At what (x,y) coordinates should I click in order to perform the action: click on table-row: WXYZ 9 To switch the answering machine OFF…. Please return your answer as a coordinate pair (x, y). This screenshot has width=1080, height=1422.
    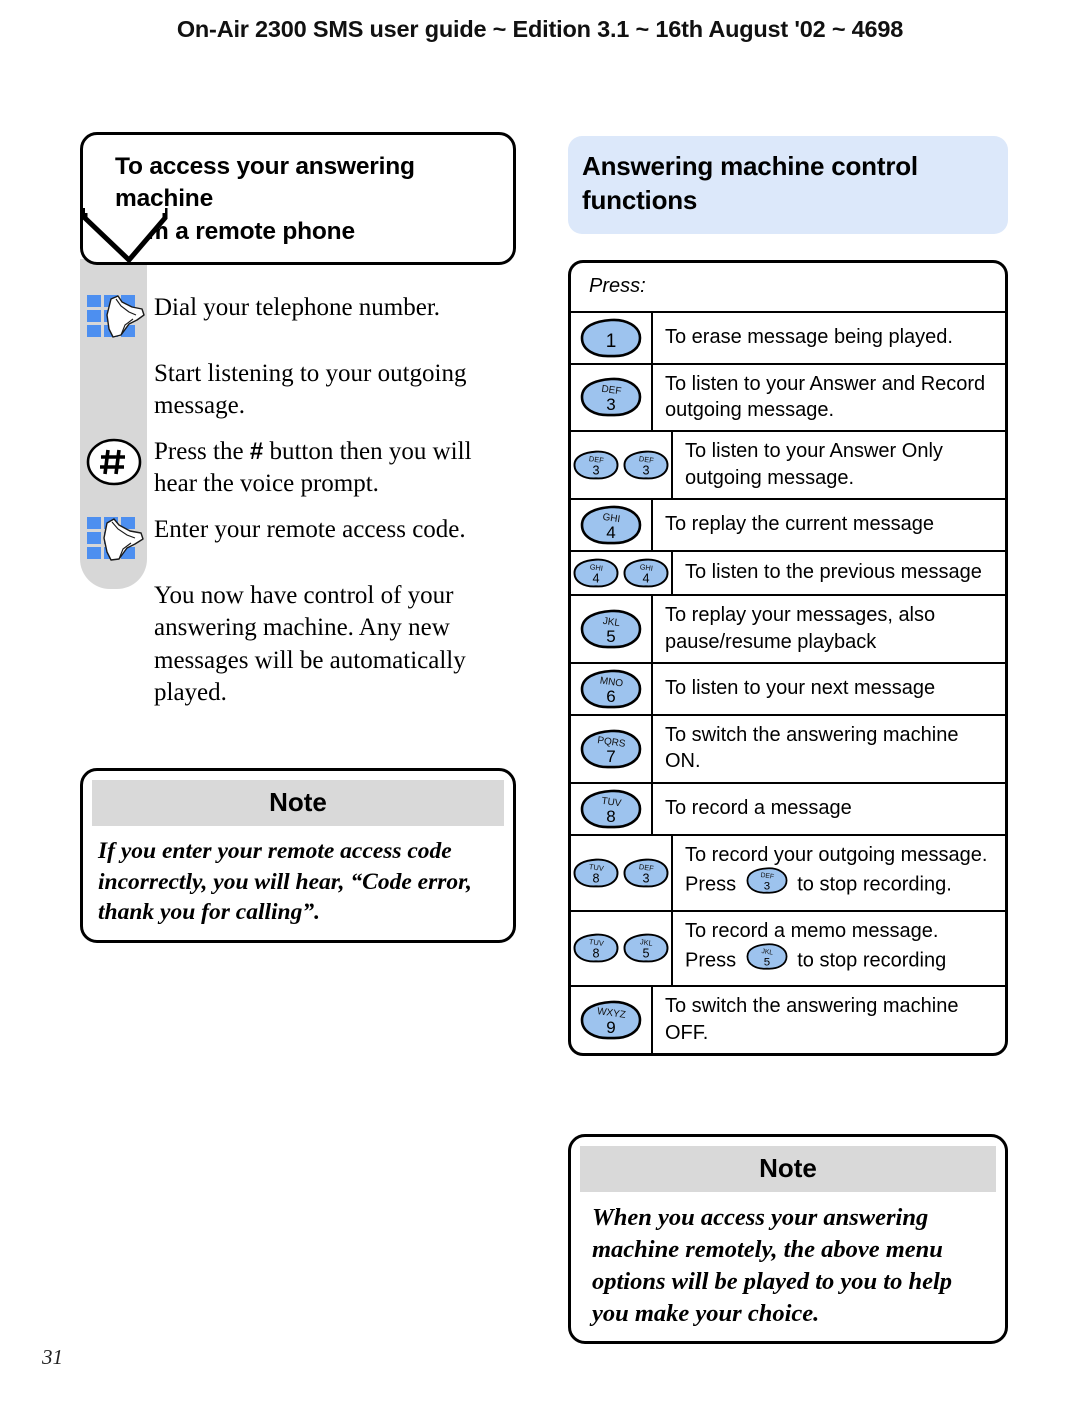
    Looking at the image, I should click on (788, 1020).